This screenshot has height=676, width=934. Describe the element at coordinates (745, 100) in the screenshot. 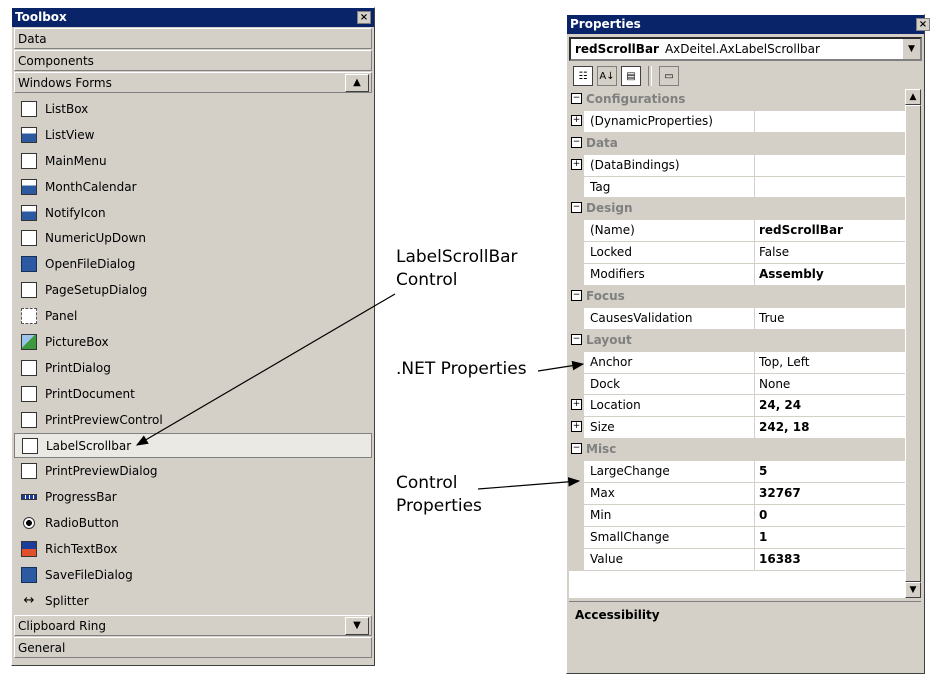

I see `property-category: − Configurations` at that location.